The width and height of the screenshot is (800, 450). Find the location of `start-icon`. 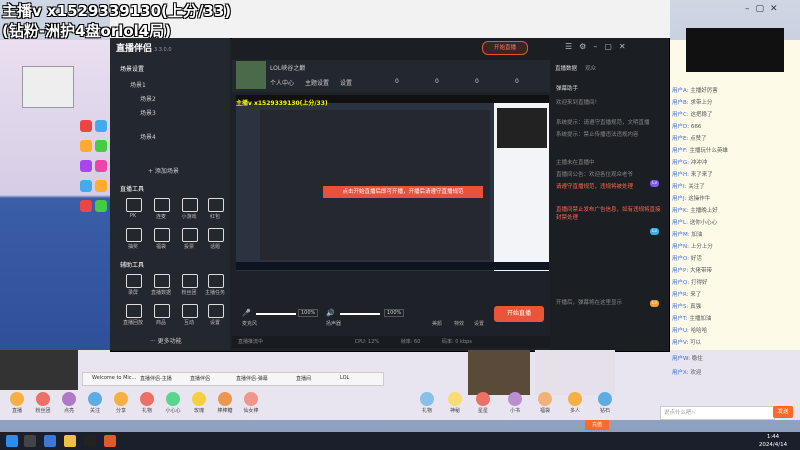

start-icon is located at coordinates (12, 441).